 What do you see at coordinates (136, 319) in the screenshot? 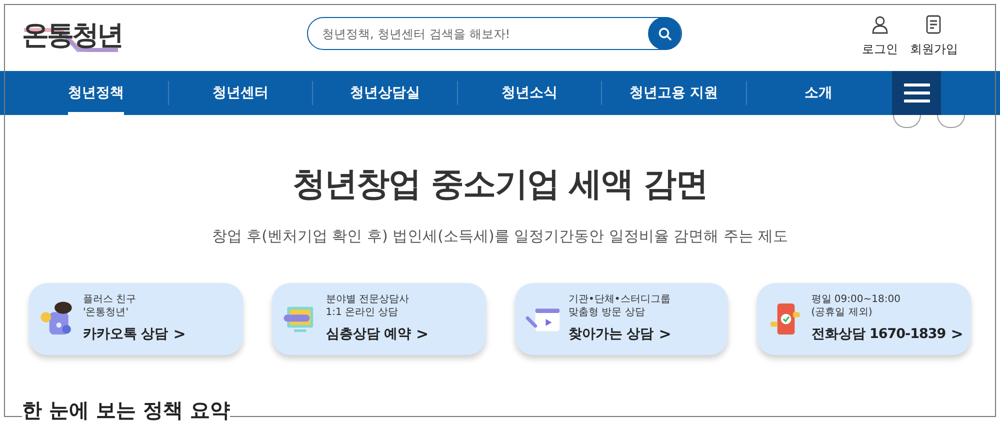
I see `consultation-card: 플러스 친구 '온통청년' 카카오톡 상담 >` at bounding box center [136, 319].